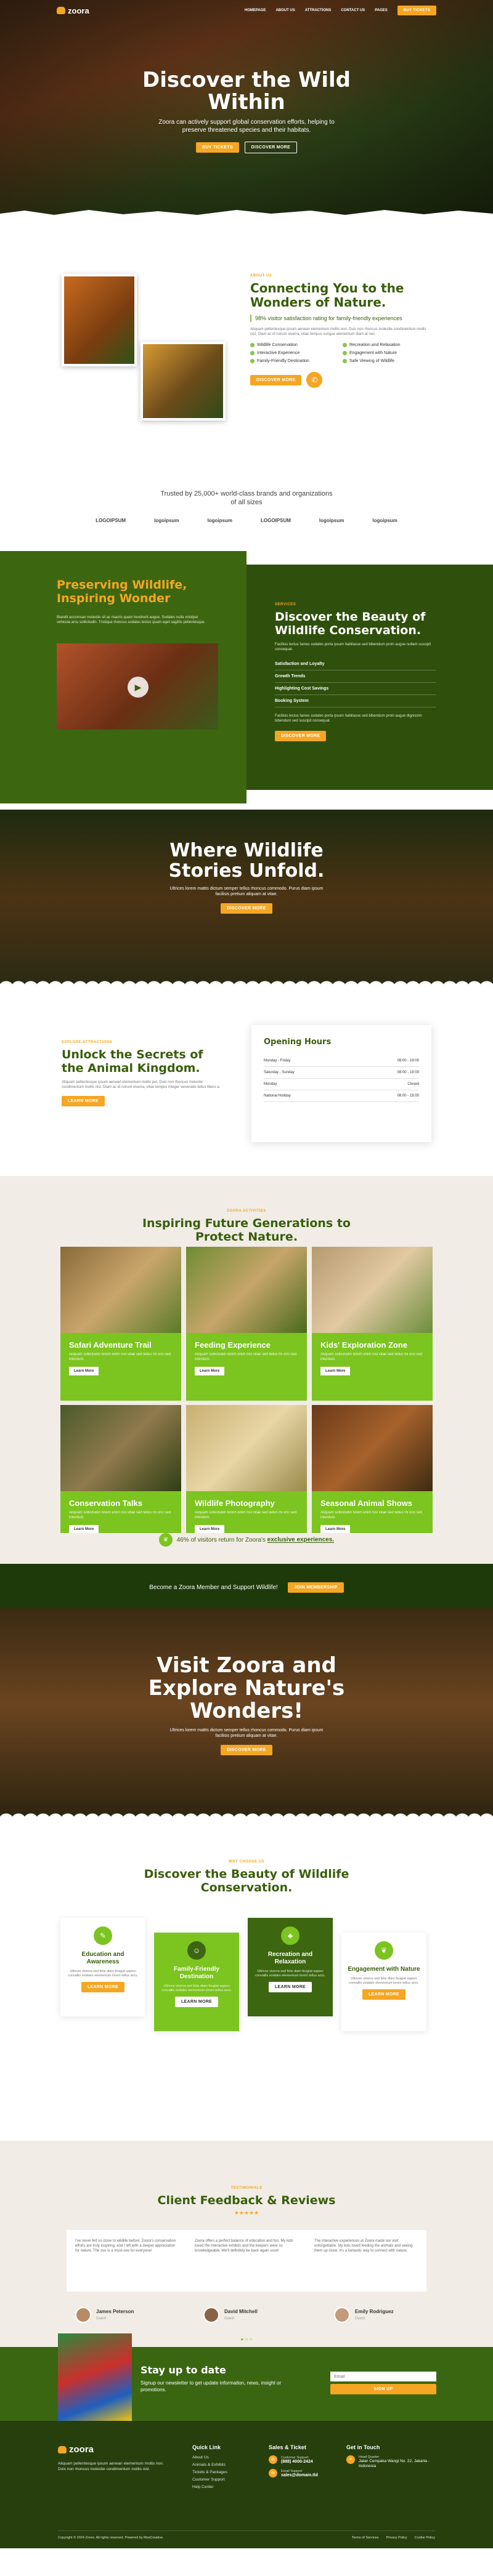 The height and width of the screenshot is (2576, 493). I want to click on play-icon: ▶, so click(138, 687).